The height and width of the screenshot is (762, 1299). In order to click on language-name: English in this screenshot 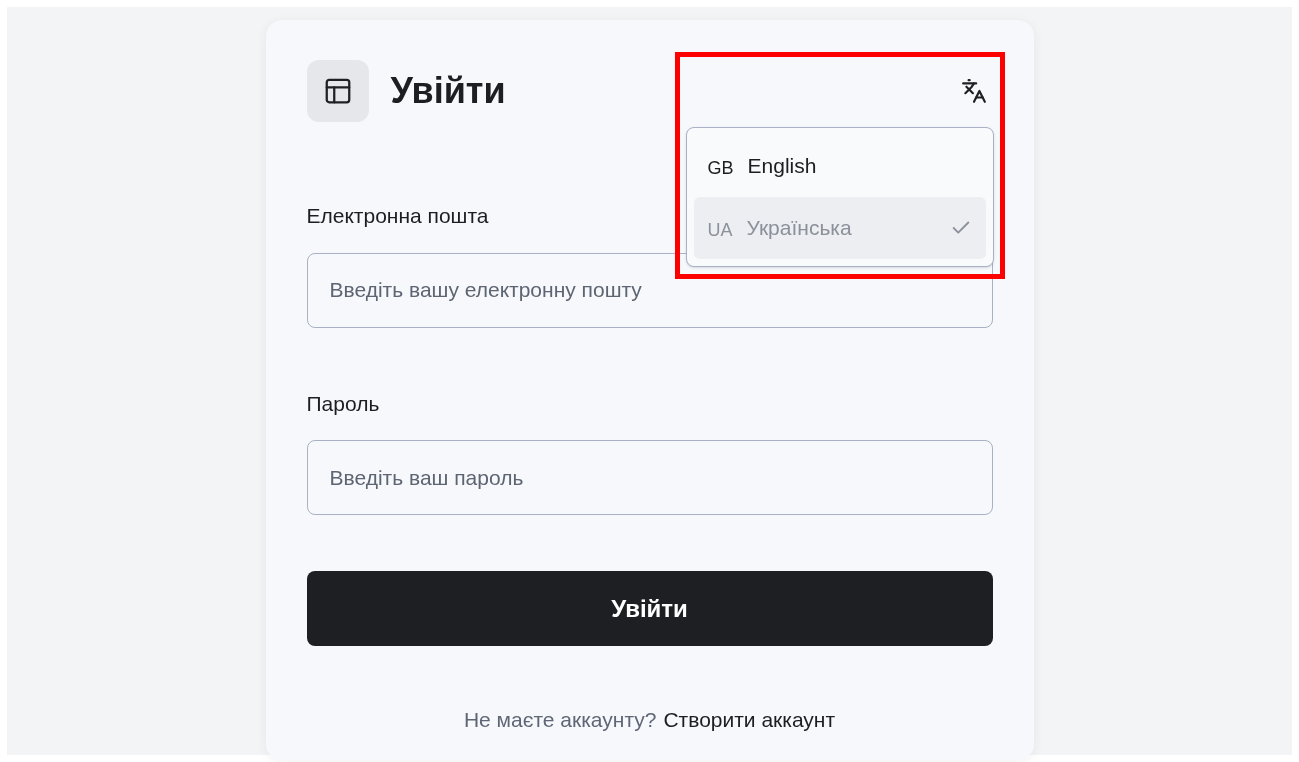, I will do `click(782, 166)`.